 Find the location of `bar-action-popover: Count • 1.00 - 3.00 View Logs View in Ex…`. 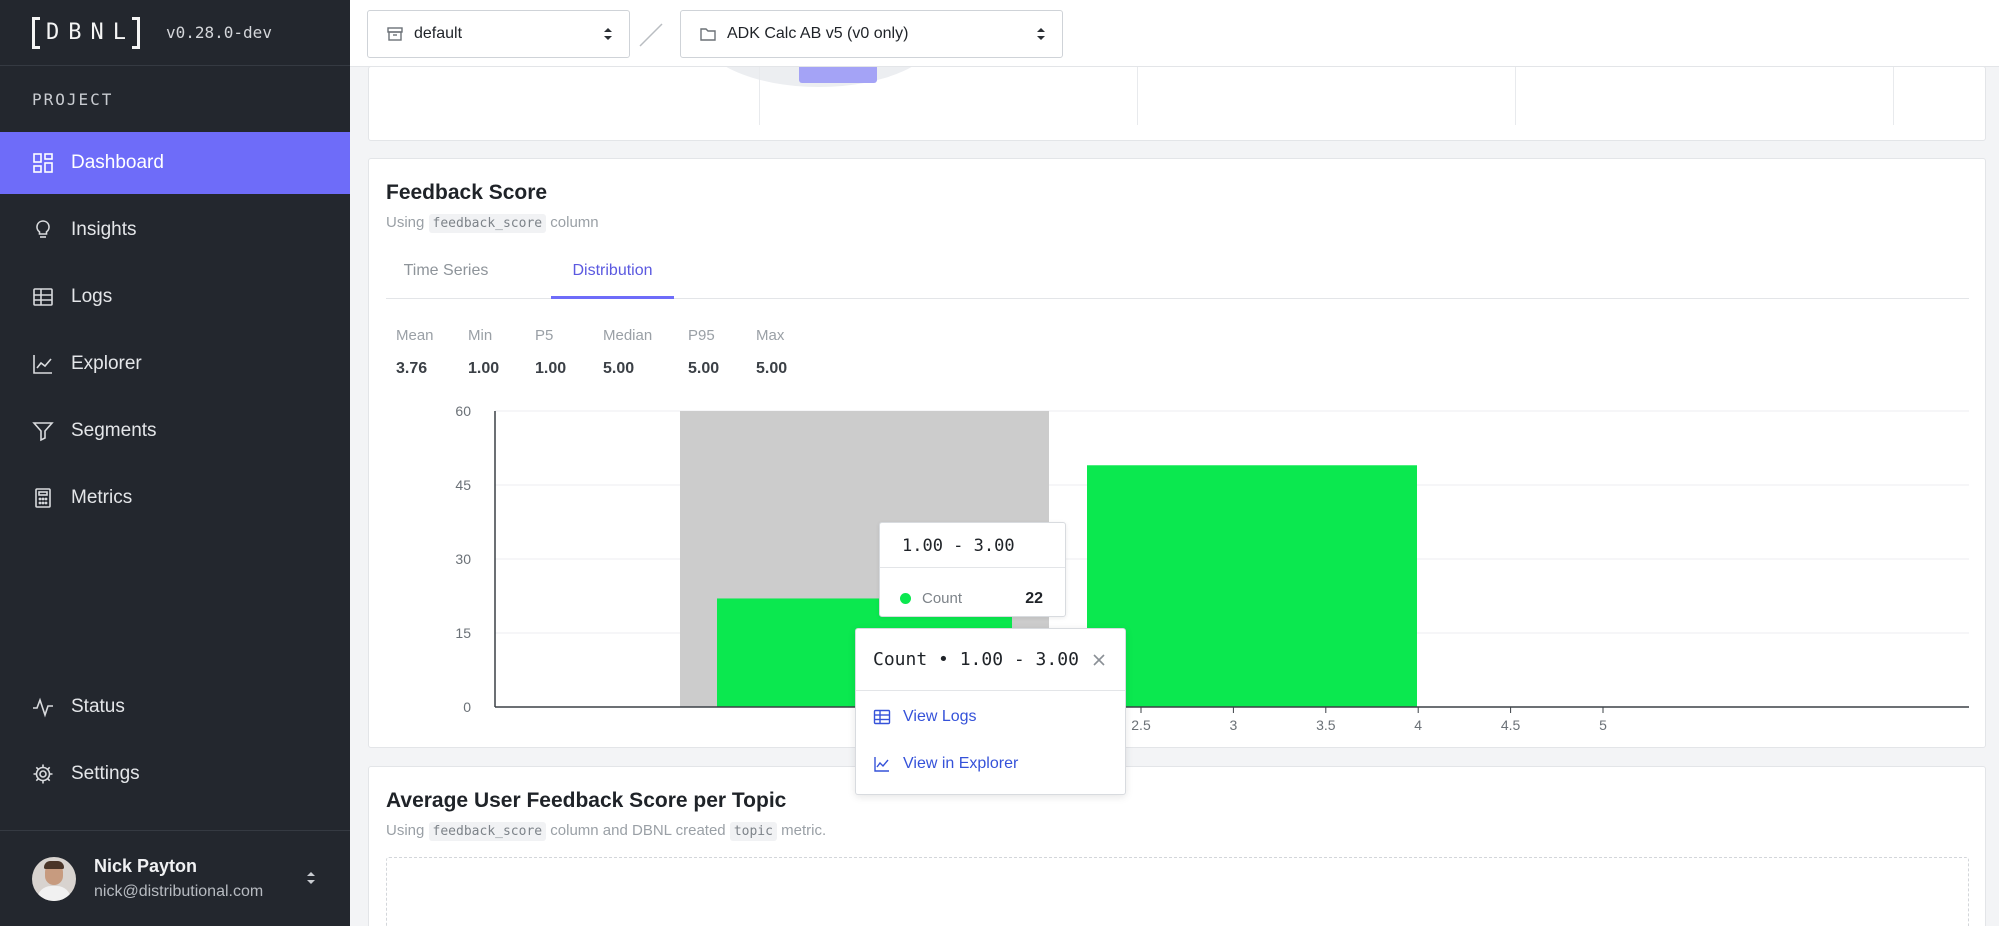

bar-action-popover: Count • 1.00 - 3.00 View Logs View in Ex… is located at coordinates (990, 711).